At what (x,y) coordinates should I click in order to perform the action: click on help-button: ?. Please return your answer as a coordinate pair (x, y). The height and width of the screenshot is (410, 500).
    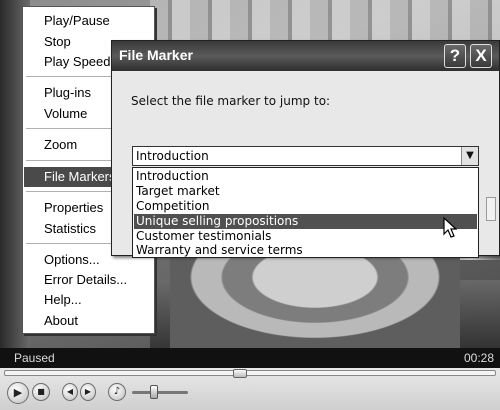
    Looking at the image, I should click on (455, 56).